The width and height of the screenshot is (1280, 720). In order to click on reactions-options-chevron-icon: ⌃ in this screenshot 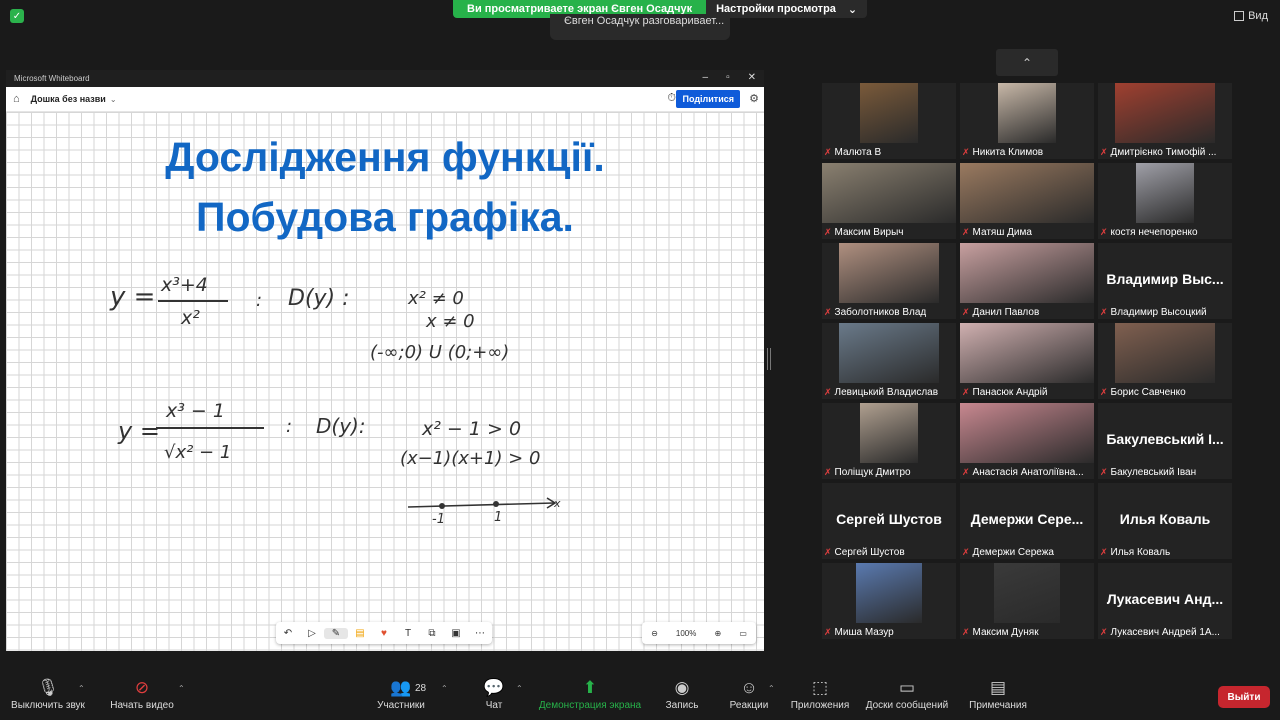, I will do `click(771, 688)`.